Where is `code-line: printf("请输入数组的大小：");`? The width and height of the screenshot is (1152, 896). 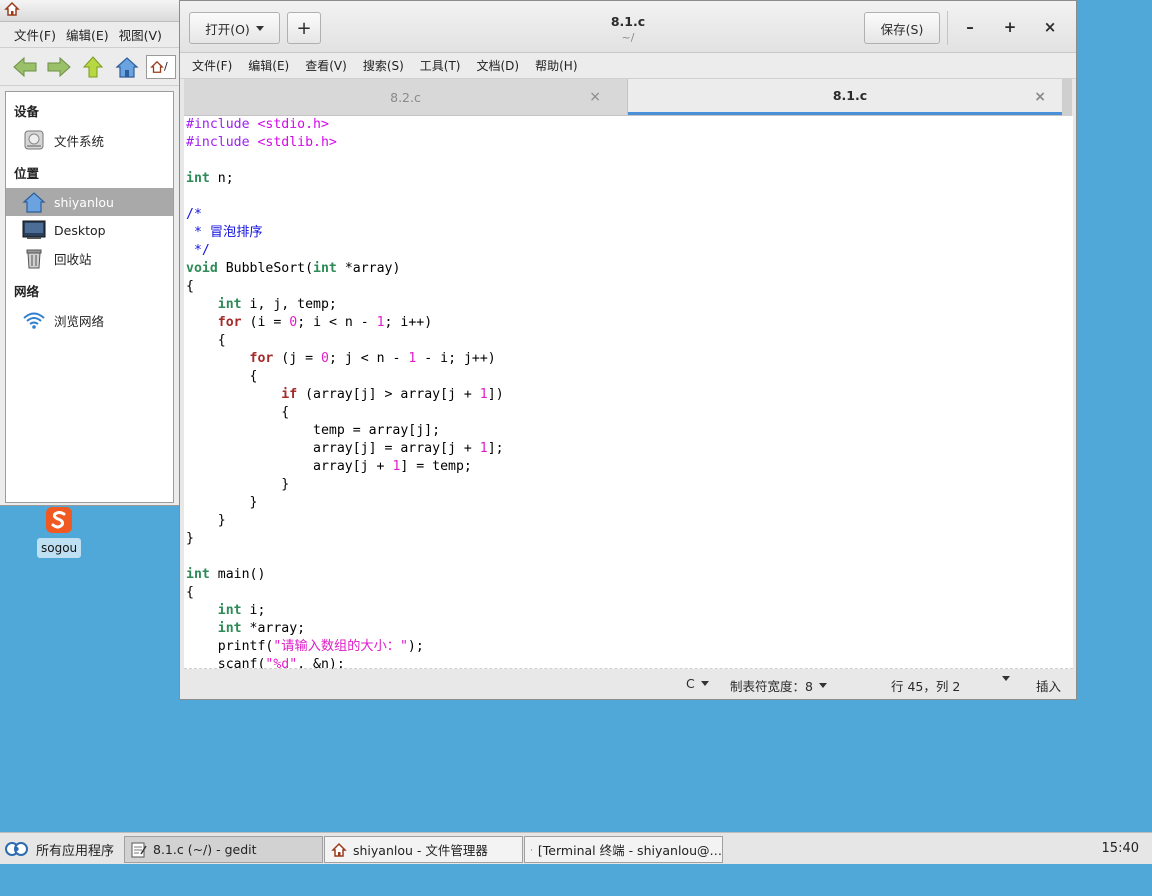 code-line: printf("请输入数组的大小："); is located at coordinates (305, 646).